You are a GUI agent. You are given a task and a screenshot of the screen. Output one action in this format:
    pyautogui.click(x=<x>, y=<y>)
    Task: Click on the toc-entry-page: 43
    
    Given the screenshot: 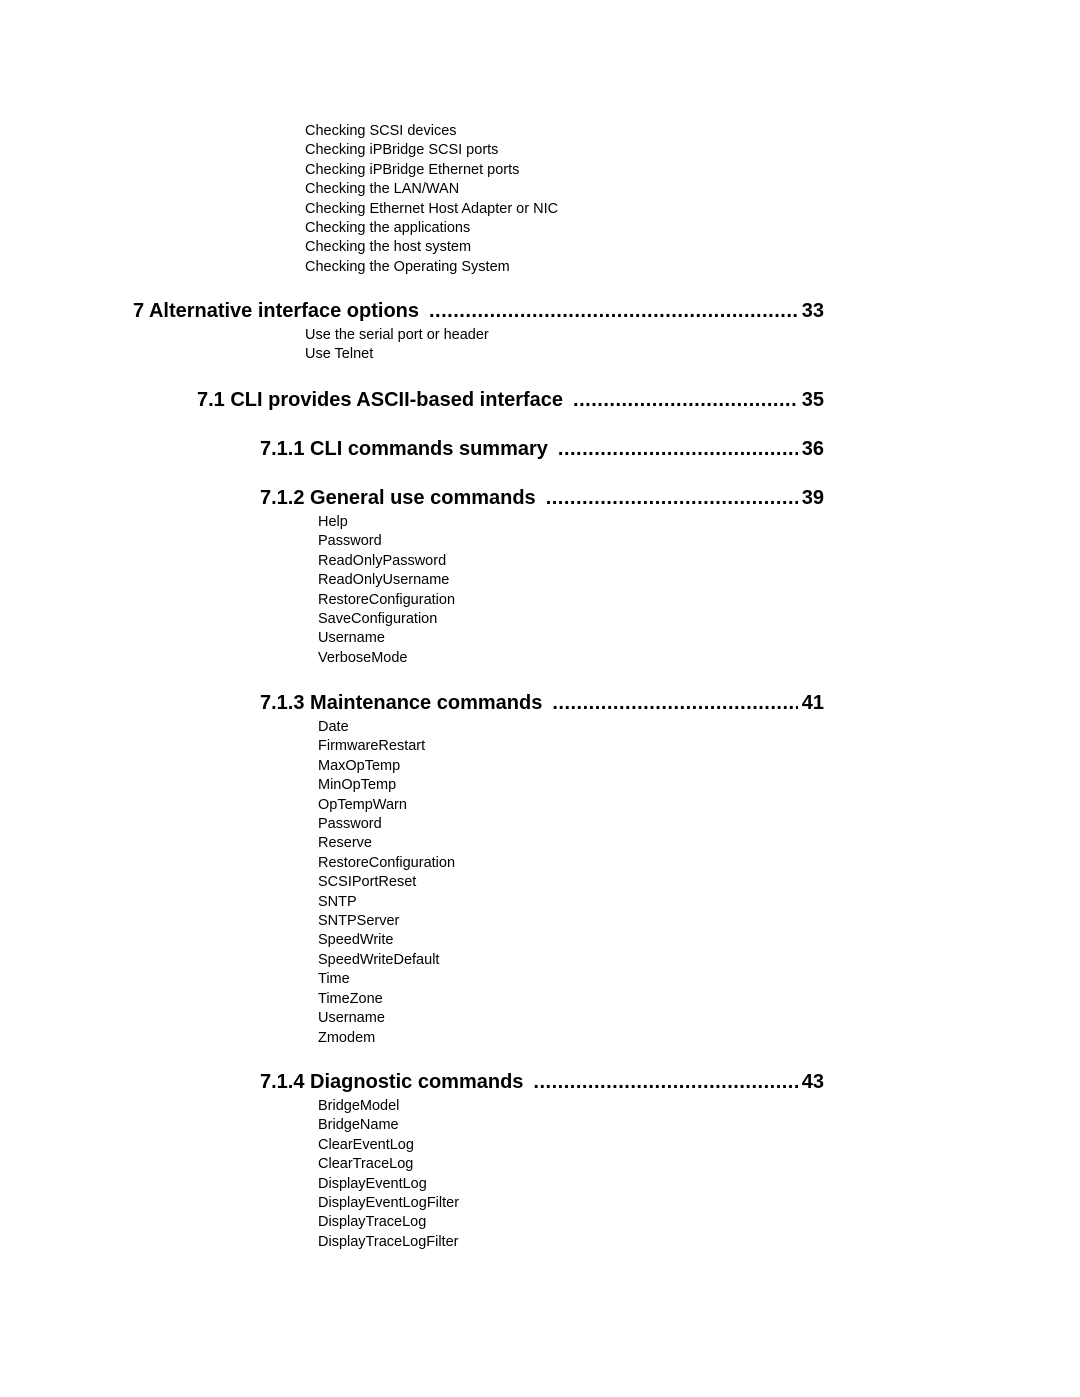 What is the action you would take?
    pyautogui.click(x=812, y=1082)
    